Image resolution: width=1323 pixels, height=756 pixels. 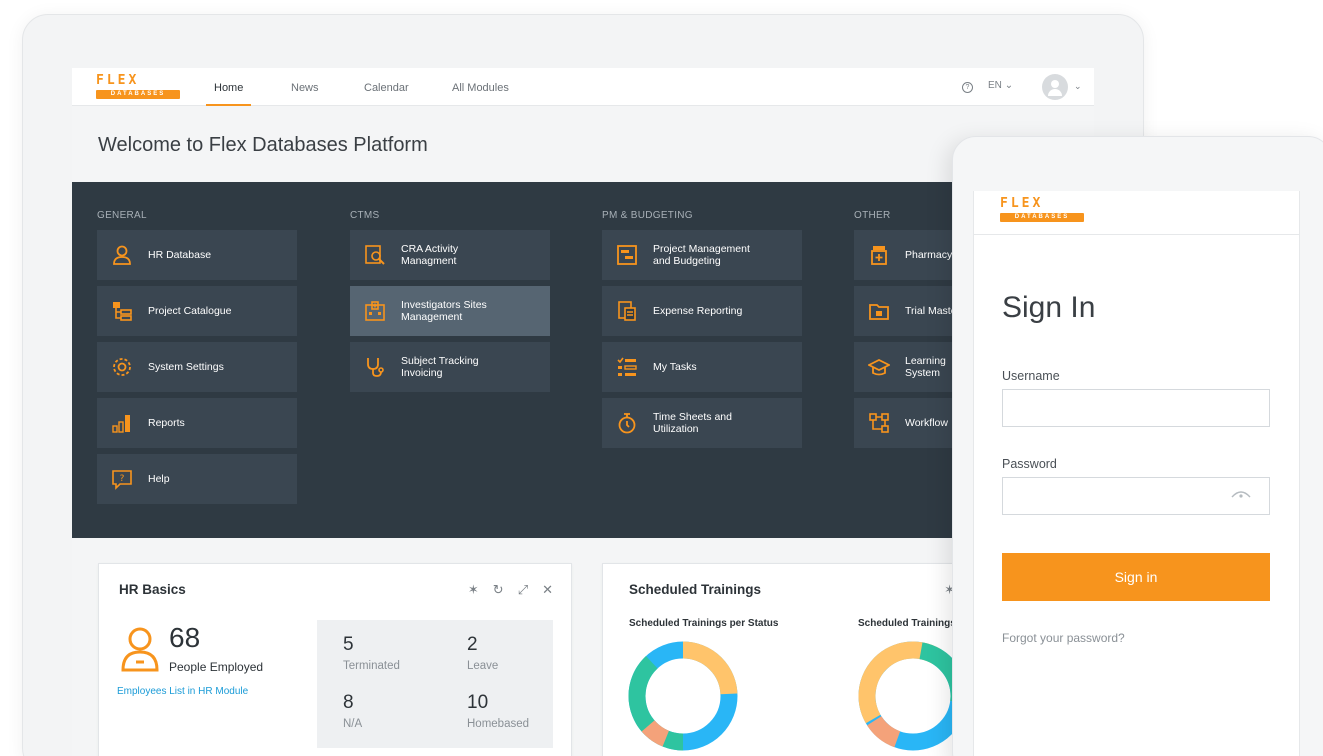 I want to click on tab-news: News, so click(x=305, y=87).